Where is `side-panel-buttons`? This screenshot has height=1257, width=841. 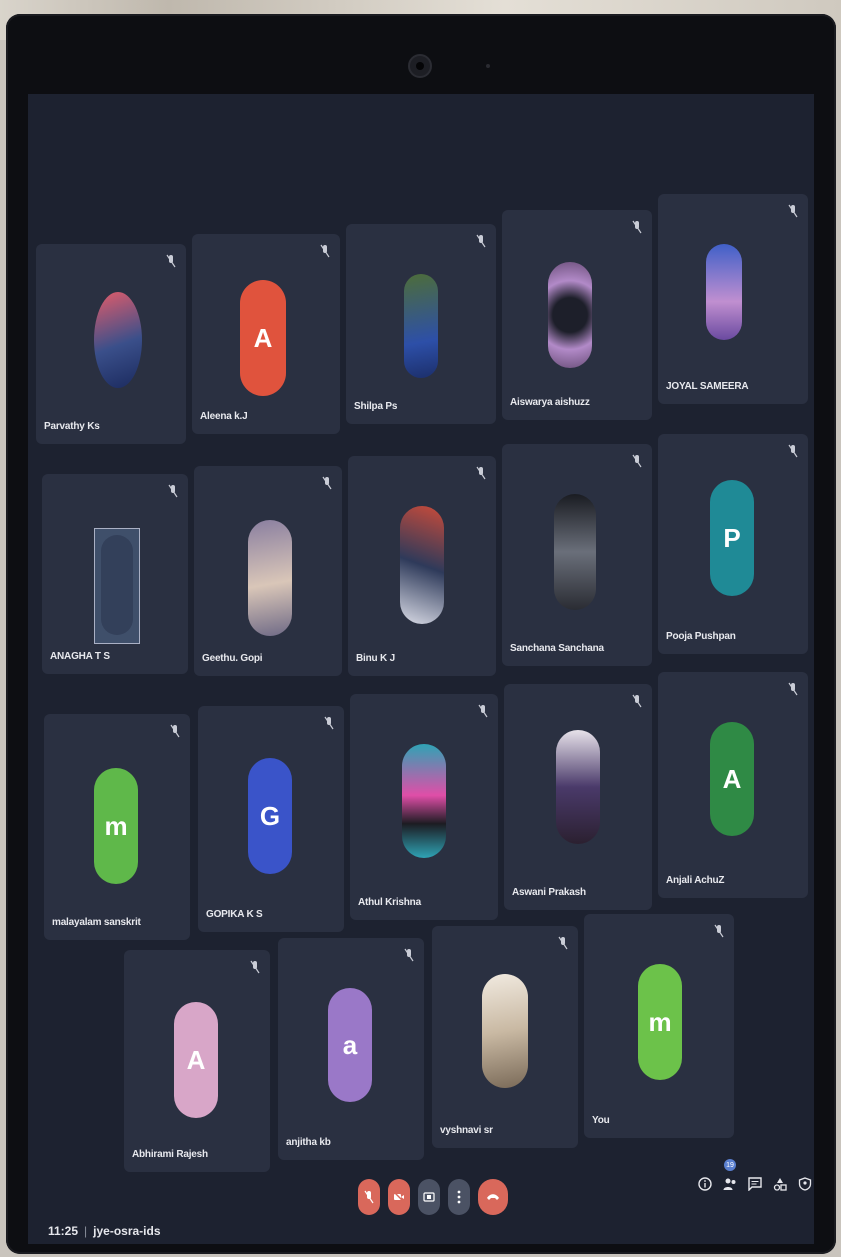
side-panel-buttons is located at coordinates (755, 1184).